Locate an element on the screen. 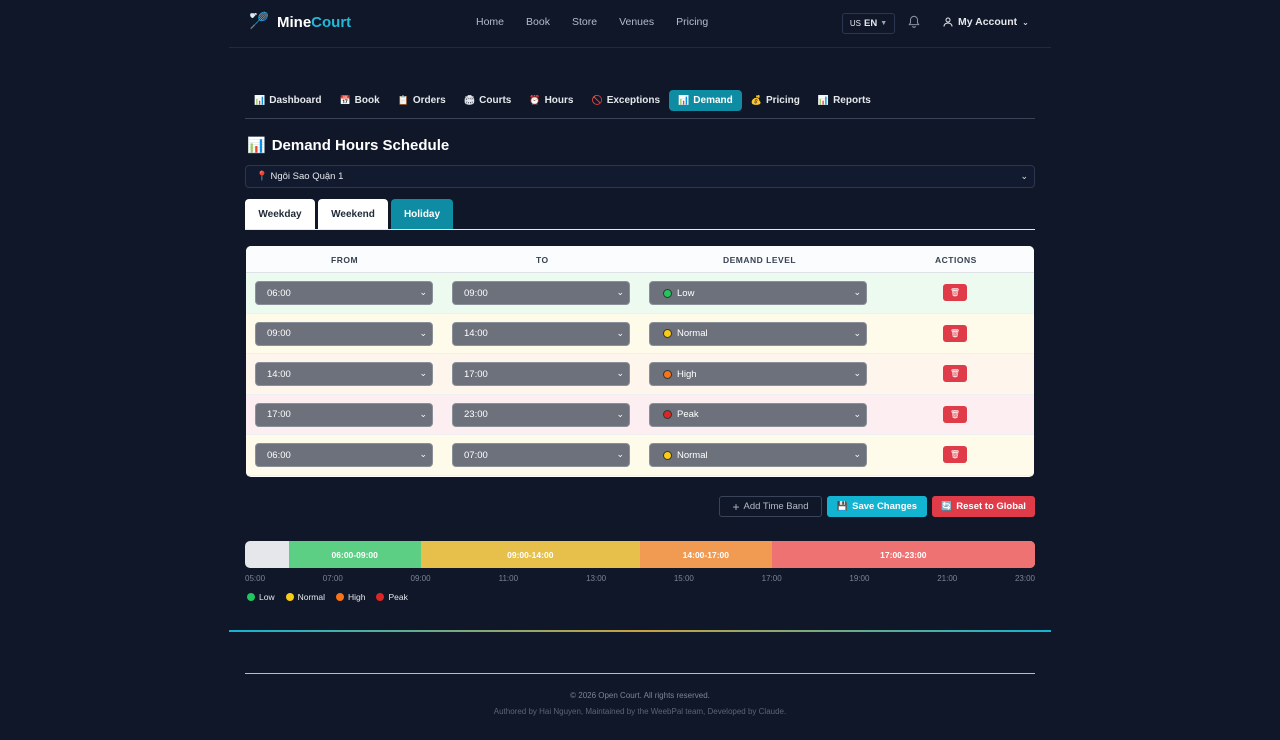 This screenshot has height=740, width=1280. timeline-tick-label: 21:00 is located at coordinates (947, 578).